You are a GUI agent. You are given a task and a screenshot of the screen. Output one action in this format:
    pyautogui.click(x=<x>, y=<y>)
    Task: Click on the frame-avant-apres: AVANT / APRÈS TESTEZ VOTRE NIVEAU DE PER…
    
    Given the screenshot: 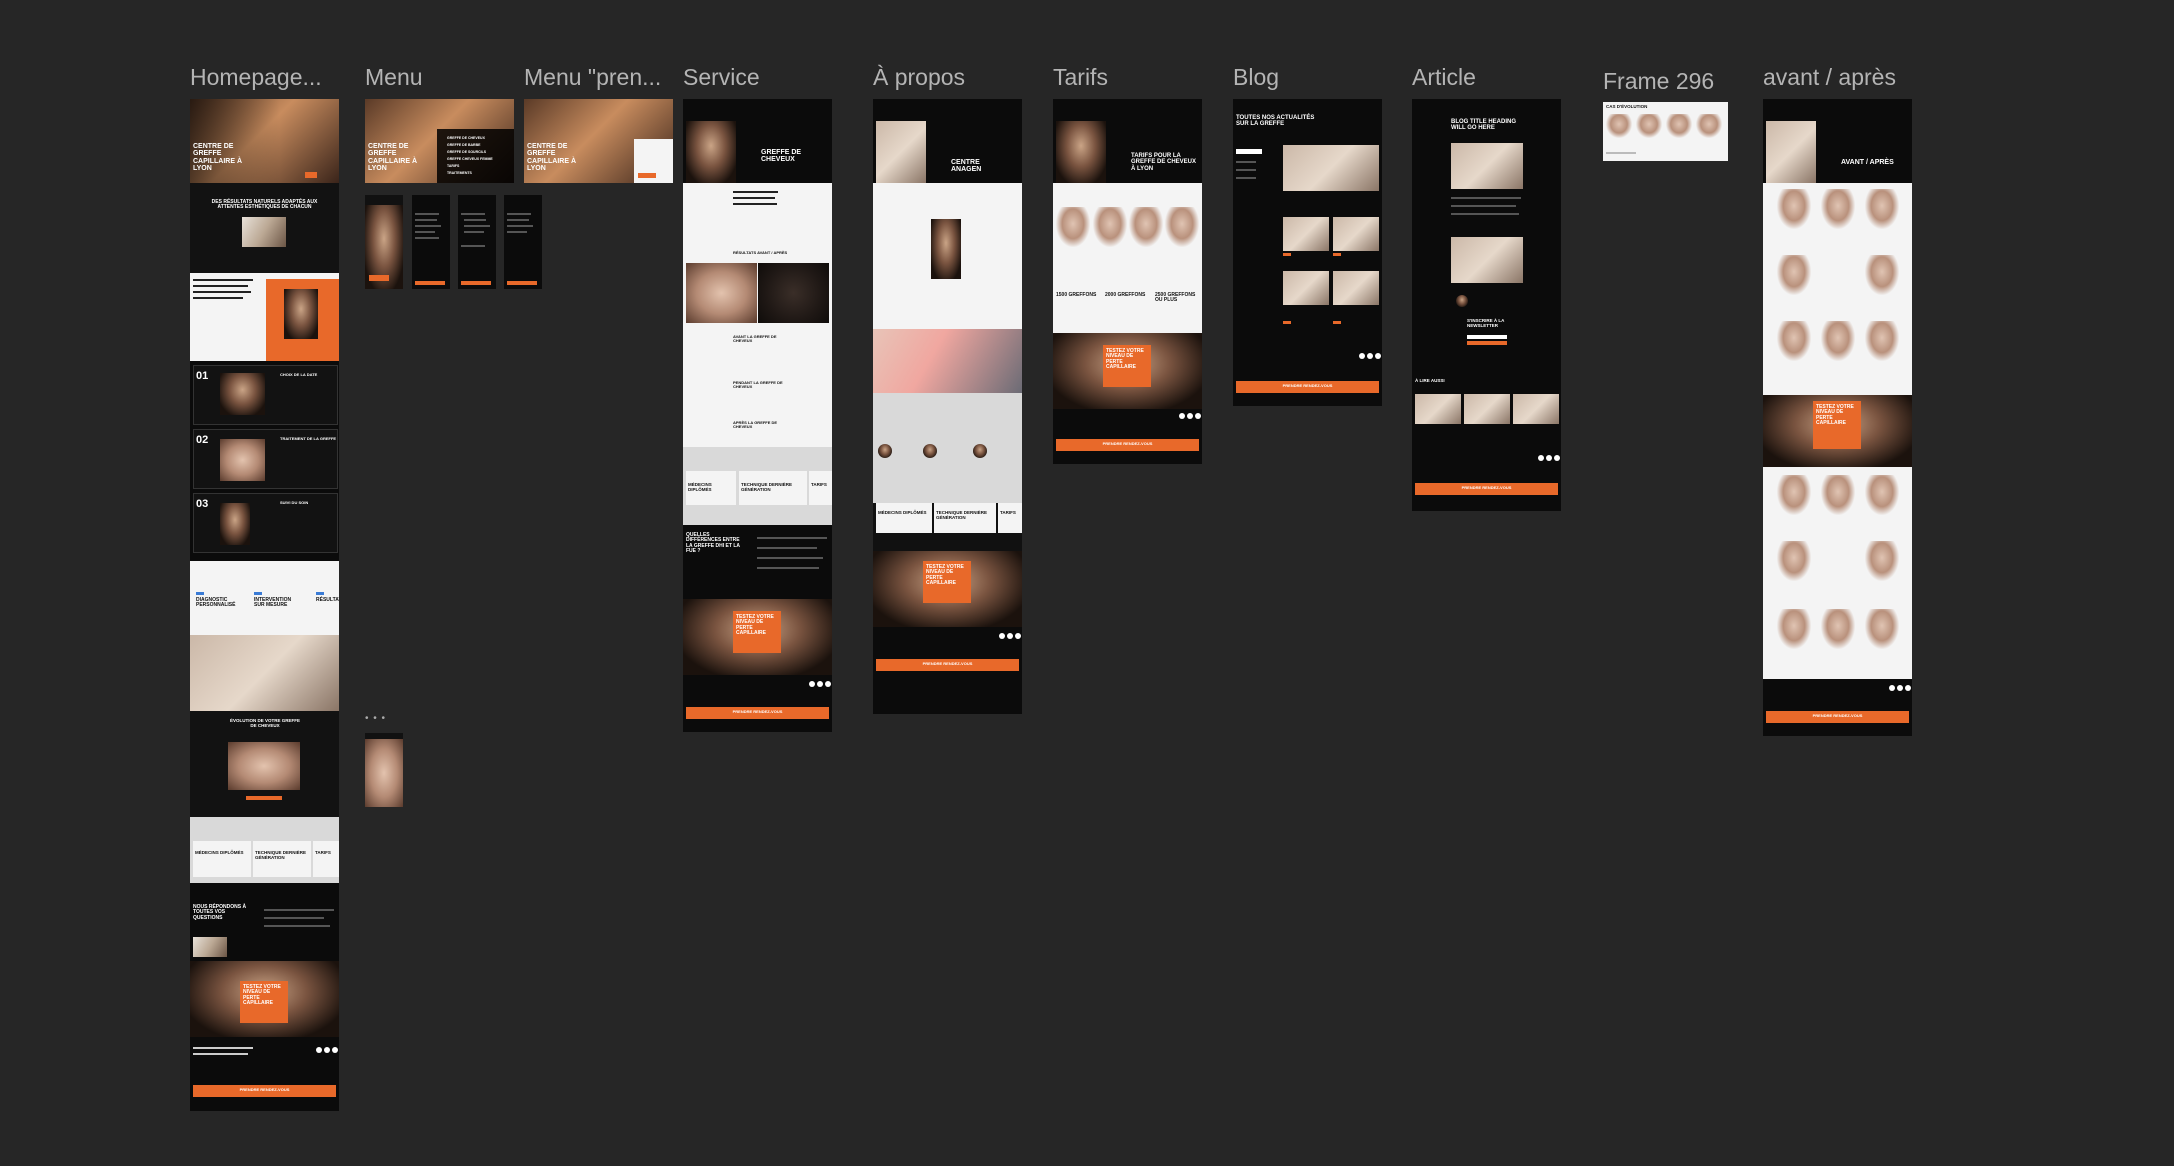 What is the action you would take?
    pyautogui.click(x=1837, y=417)
    